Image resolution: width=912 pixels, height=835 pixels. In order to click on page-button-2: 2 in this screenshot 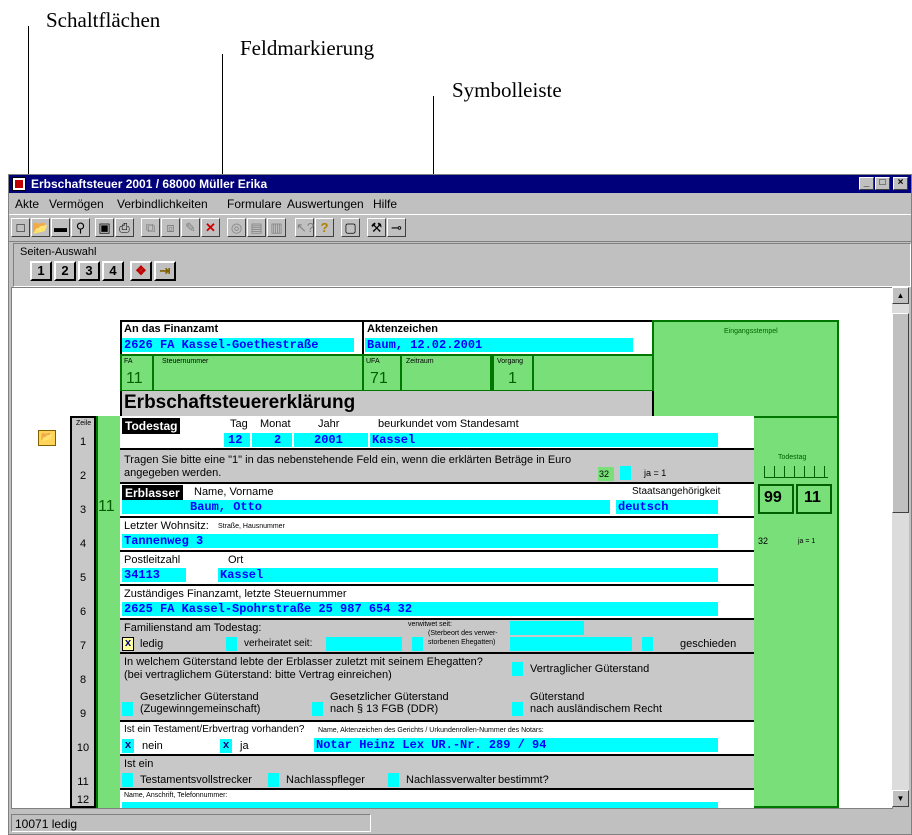, I will do `click(65, 271)`.